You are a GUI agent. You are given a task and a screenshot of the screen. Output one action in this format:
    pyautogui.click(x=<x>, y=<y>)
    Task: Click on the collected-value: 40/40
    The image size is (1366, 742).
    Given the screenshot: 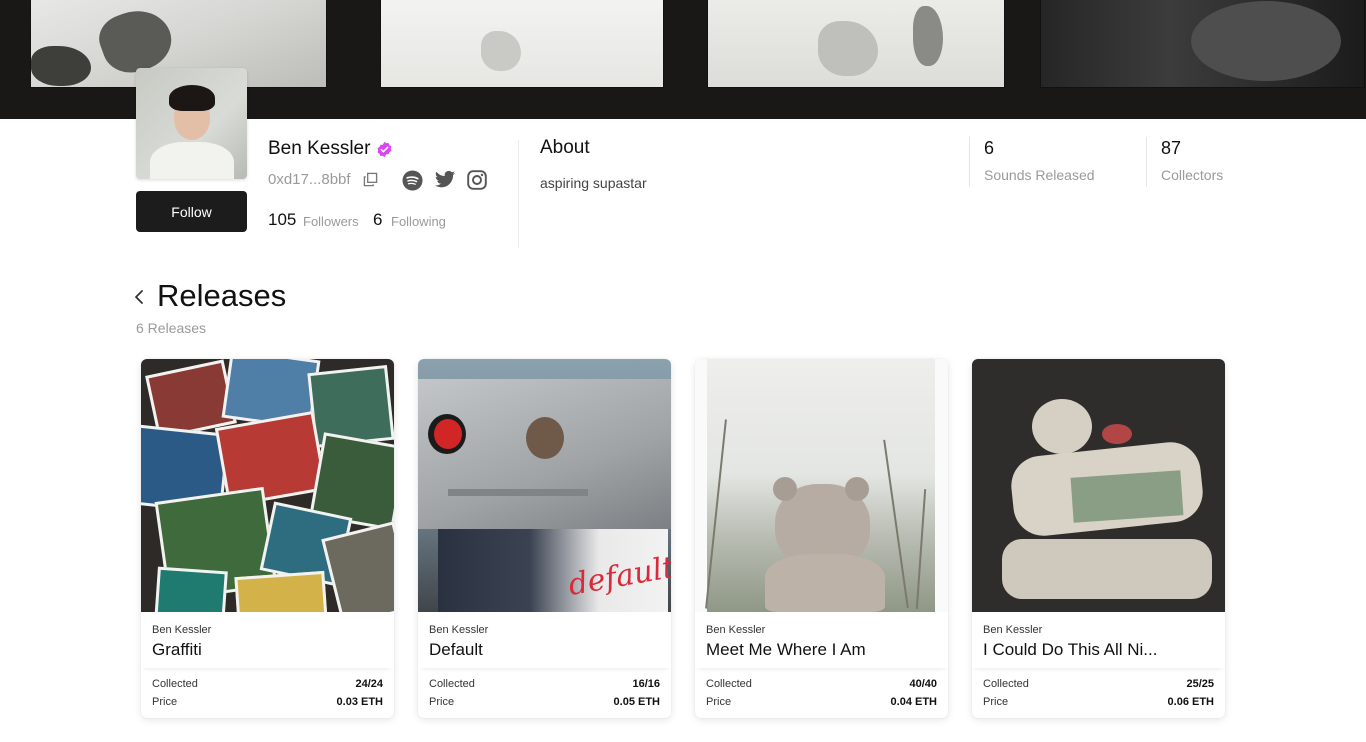 What is the action you would take?
    pyautogui.click(x=923, y=684)
    